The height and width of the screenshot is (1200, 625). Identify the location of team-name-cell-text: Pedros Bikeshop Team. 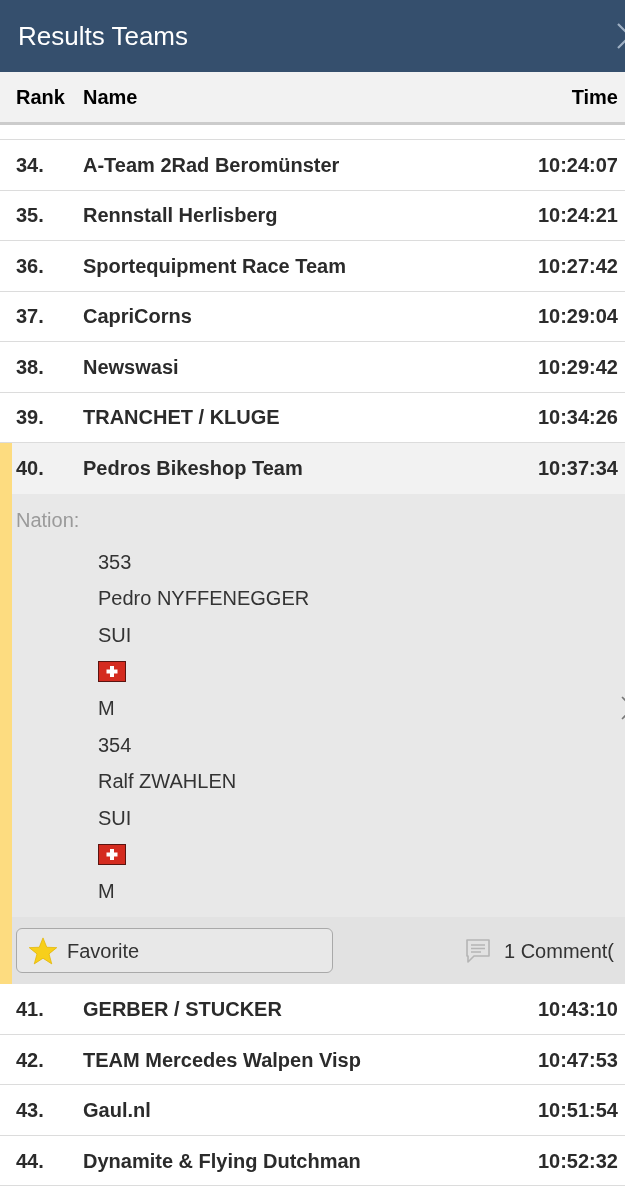
(193, 469).